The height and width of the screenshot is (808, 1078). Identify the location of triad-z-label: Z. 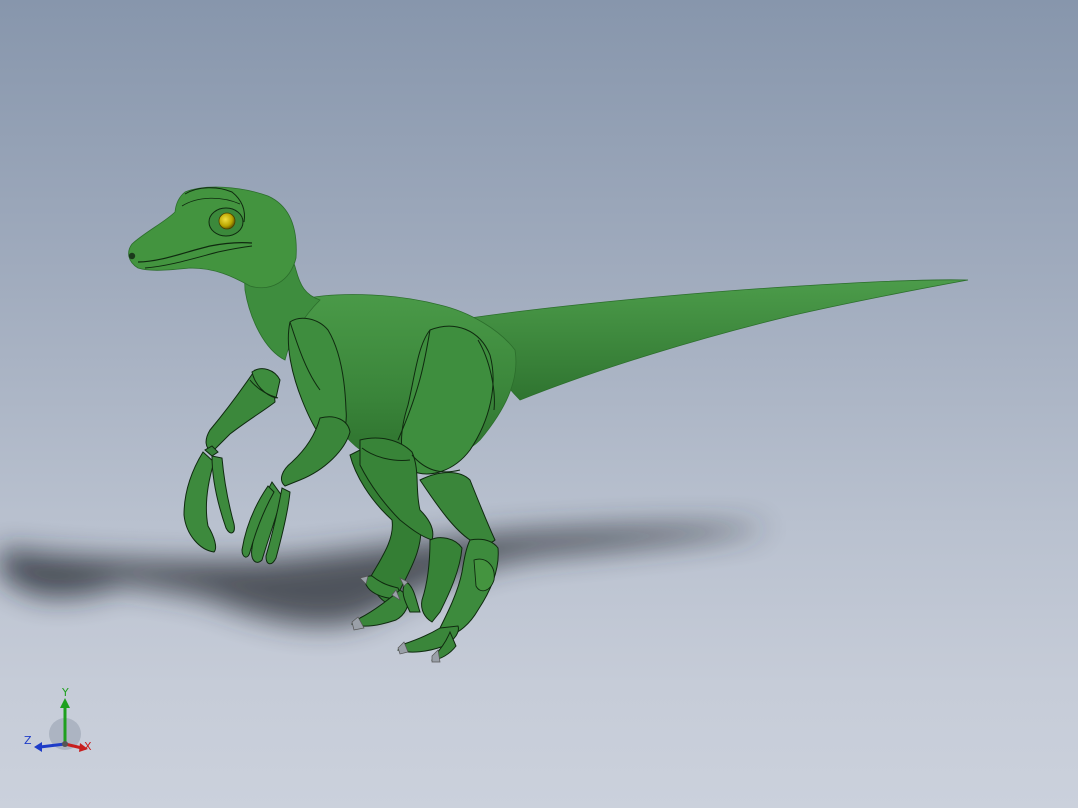
(28, 740).